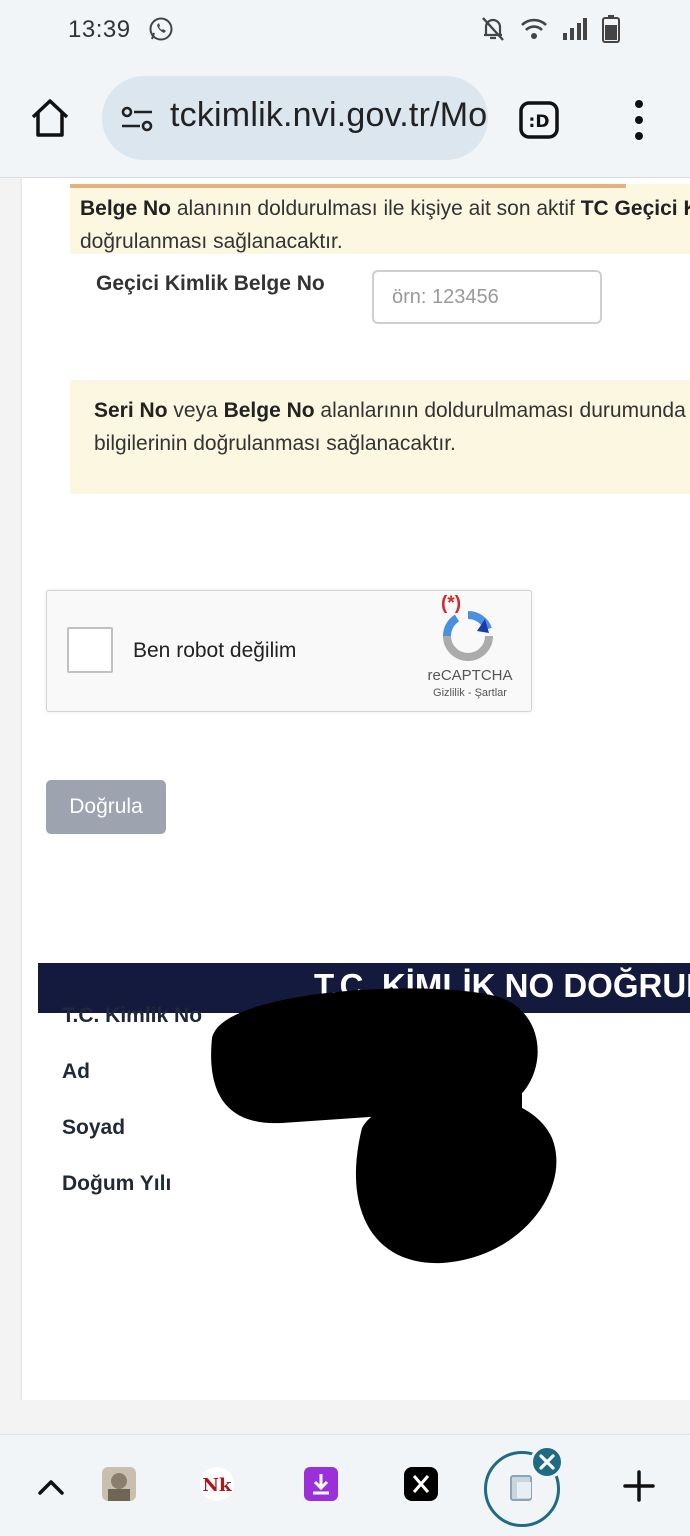 The height and width of the screenshot is (1536, 690). Describe the element at coordinates (106, 807) in the screenshot. I see `verify-button: Doğrula` at that location.